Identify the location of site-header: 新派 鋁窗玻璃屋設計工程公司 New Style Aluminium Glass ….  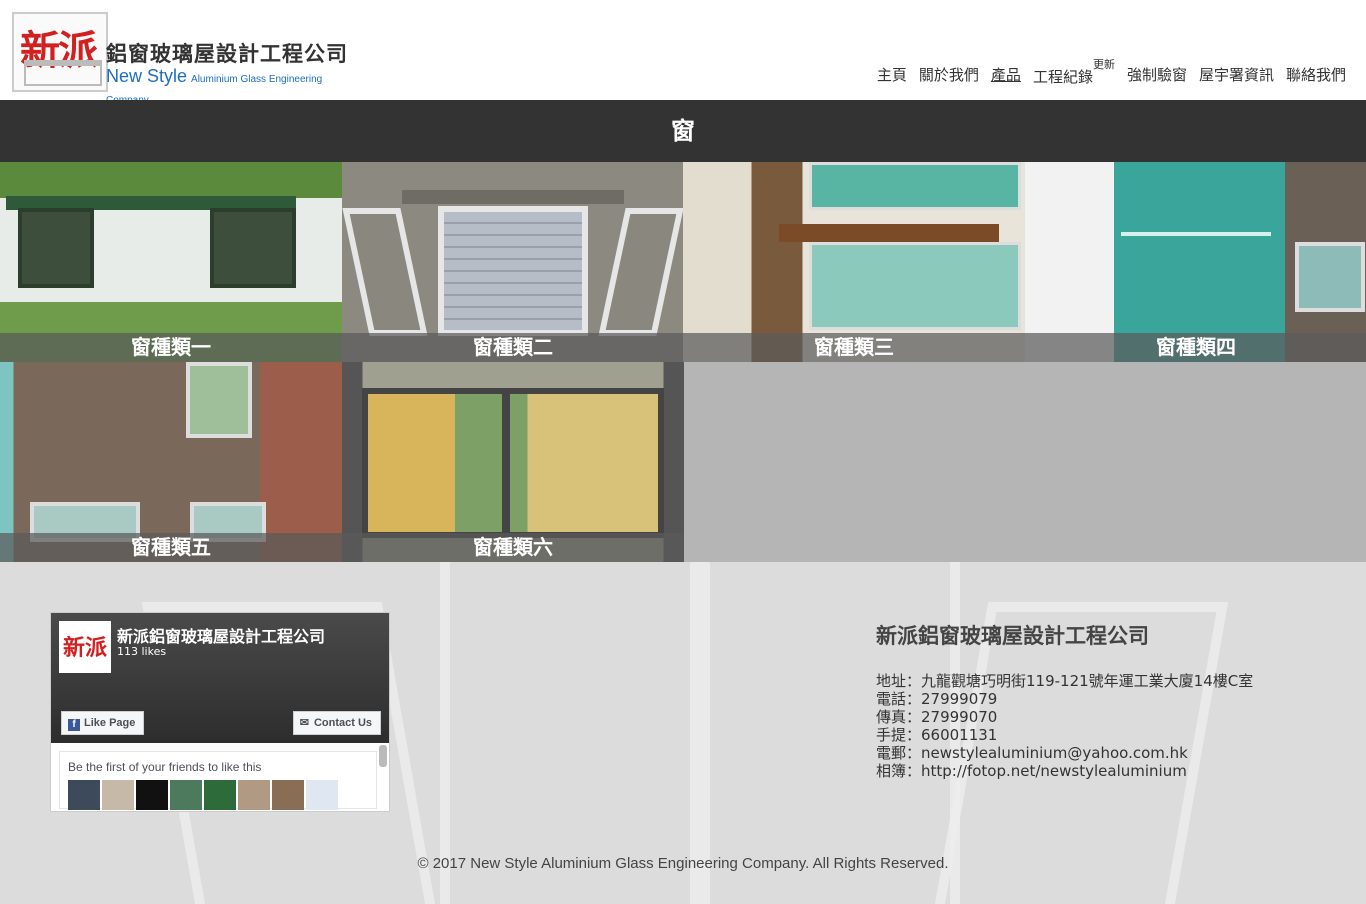
(683, 53).